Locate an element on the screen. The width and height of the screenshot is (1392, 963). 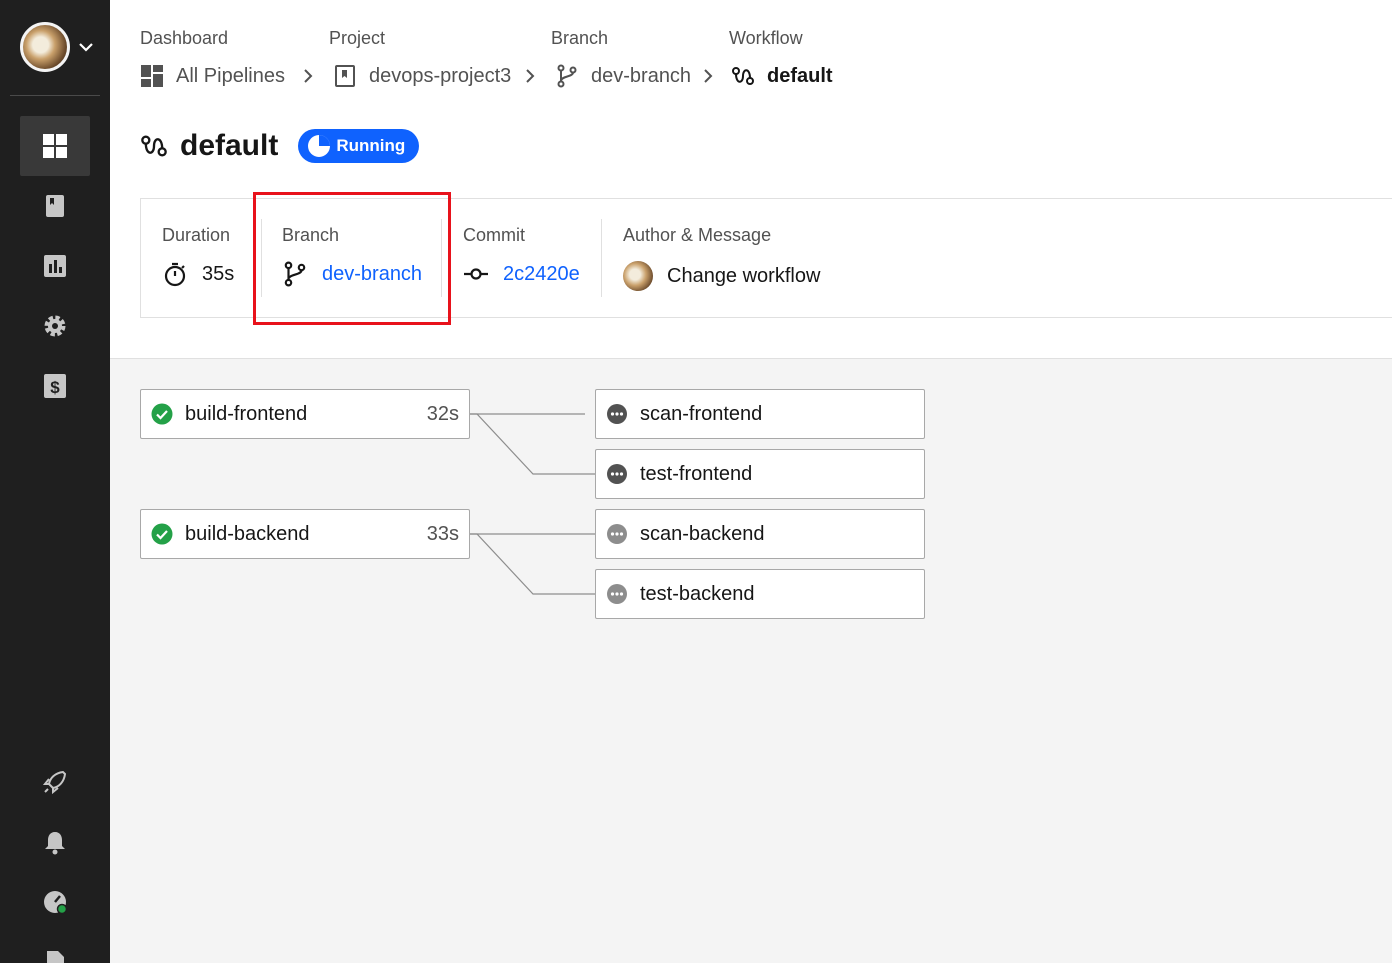
rocket-icon is located at coordinates (54, 782).